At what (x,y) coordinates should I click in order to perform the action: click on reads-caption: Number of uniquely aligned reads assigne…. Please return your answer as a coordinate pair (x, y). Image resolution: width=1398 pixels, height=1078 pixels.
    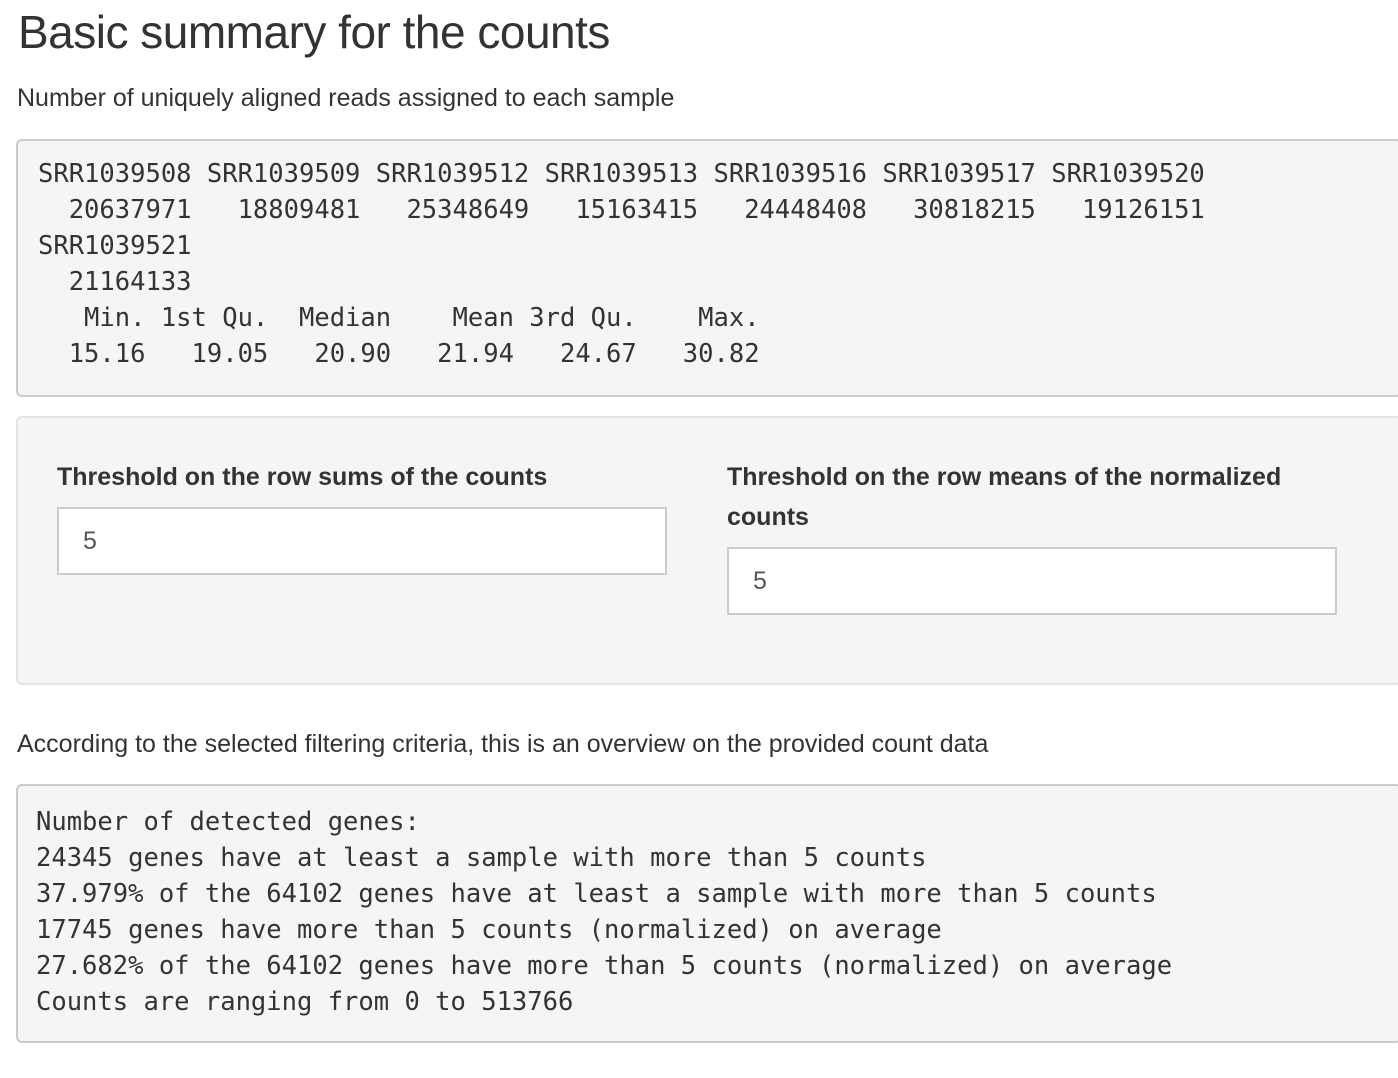
    Looking at the image, I should click on (346, 98).